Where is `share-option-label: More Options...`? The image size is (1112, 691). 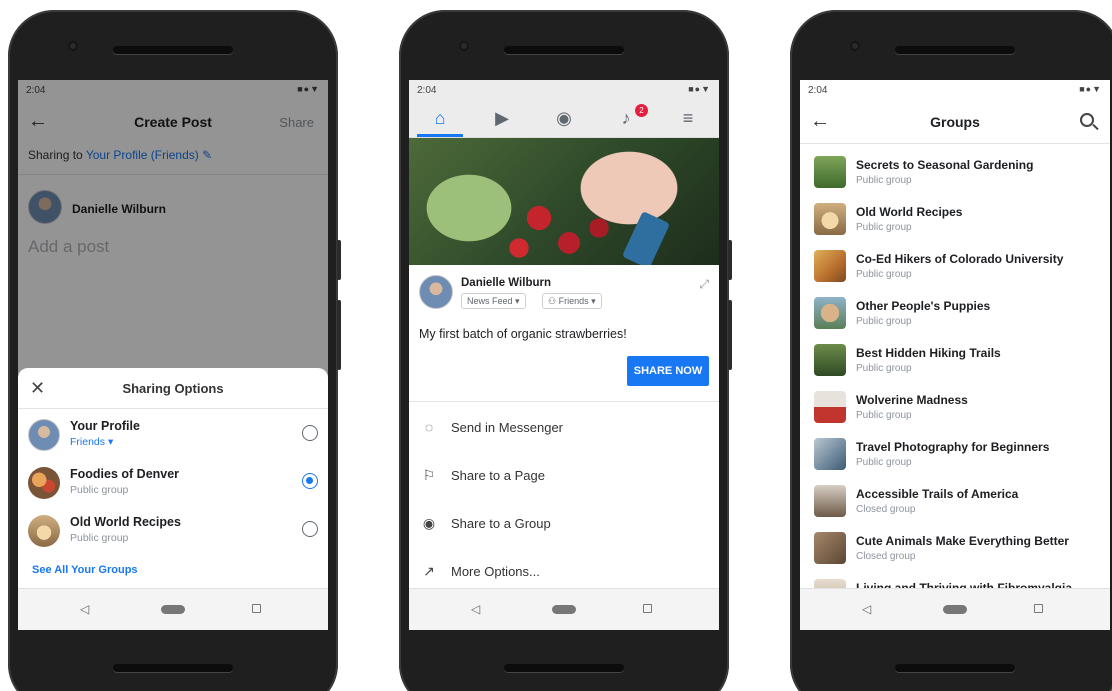
share-option-label: More Options... is located at coordinates (495, 571).